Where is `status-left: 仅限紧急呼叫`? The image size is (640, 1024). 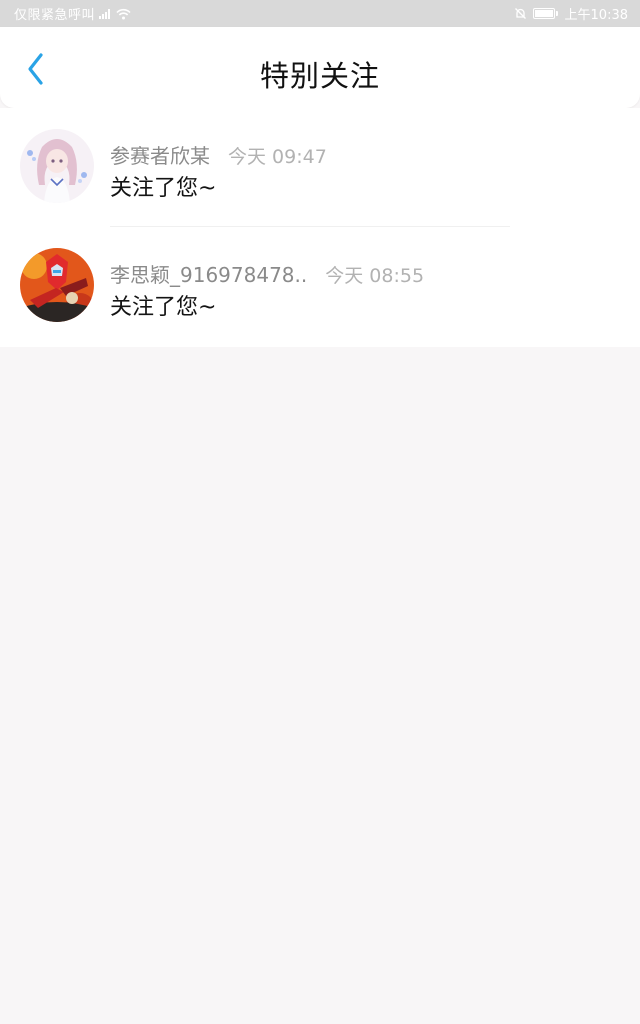 status-left: 仅限紧急呼叫 is located at coordinates (72, 13).